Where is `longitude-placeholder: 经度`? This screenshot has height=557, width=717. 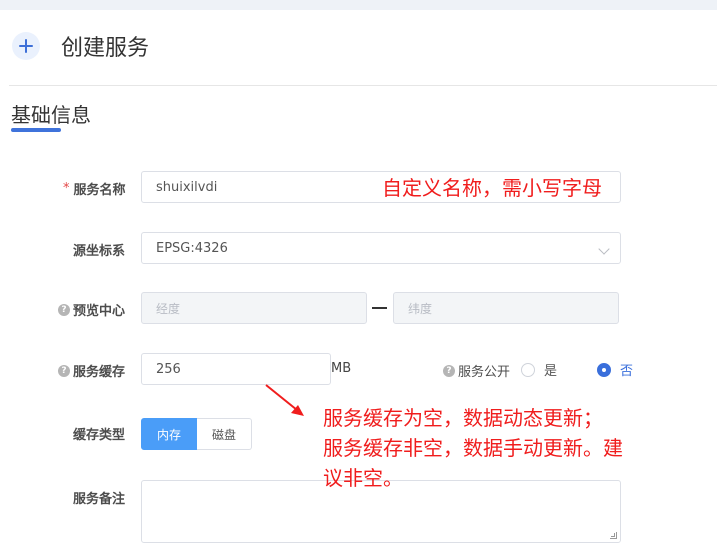
longitude-placeholder: 经度 is located at coordinates (168, 308).